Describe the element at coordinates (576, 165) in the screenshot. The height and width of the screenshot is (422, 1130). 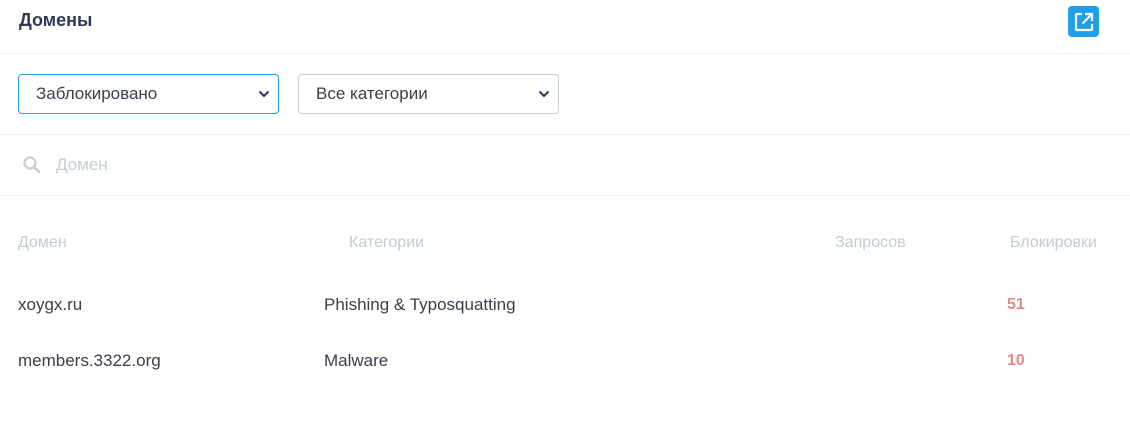
I see `domain-search-input` at that location.